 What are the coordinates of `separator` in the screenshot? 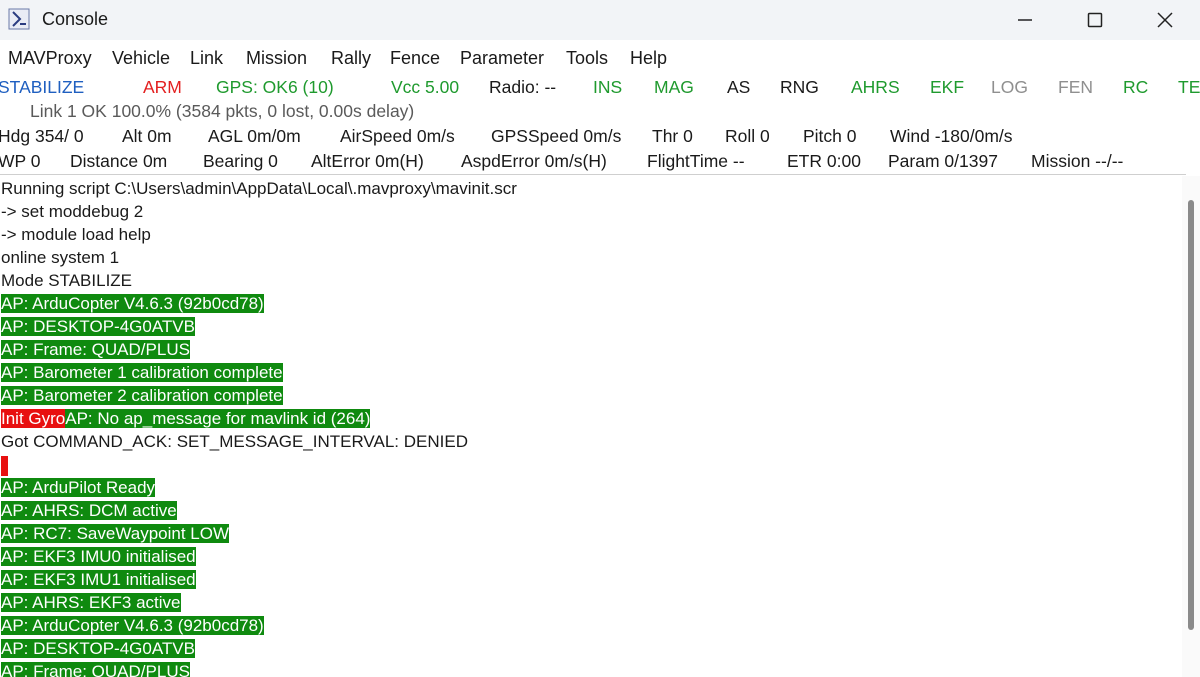 It's located at (593, 174).